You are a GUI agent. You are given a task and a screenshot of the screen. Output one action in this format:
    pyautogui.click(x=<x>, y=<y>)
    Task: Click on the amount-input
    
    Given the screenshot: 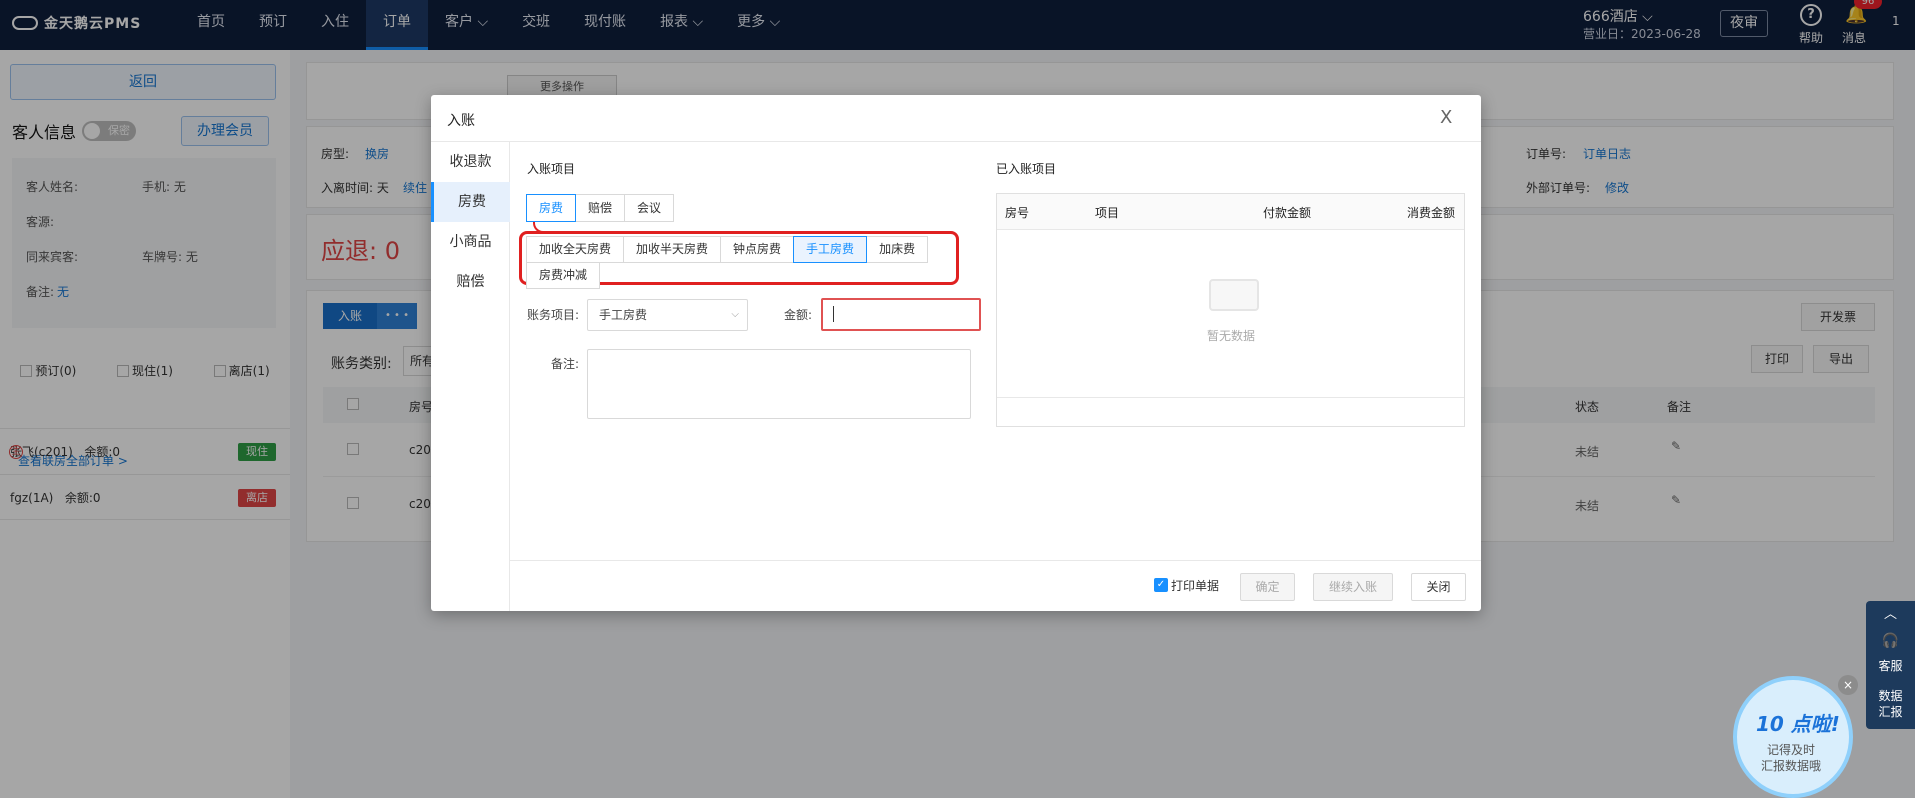 What is the action you would take?
    pyautogui.click(x=901, y=314)
    